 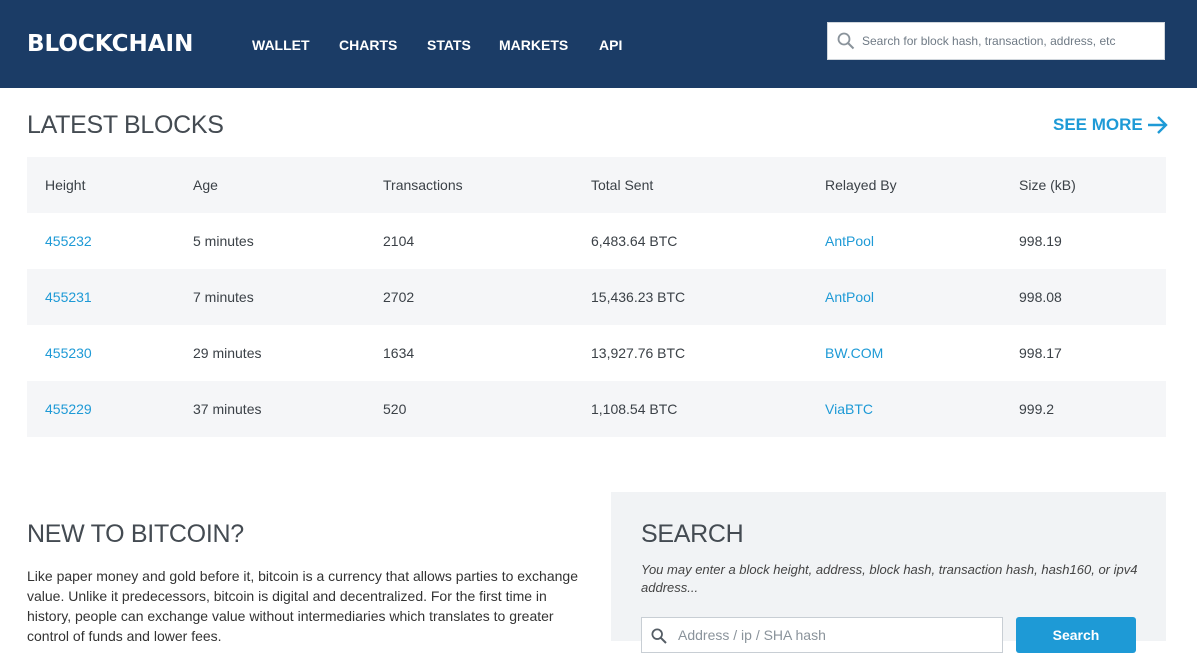 I want to click on address-search-box, so click(x=822, y=635).